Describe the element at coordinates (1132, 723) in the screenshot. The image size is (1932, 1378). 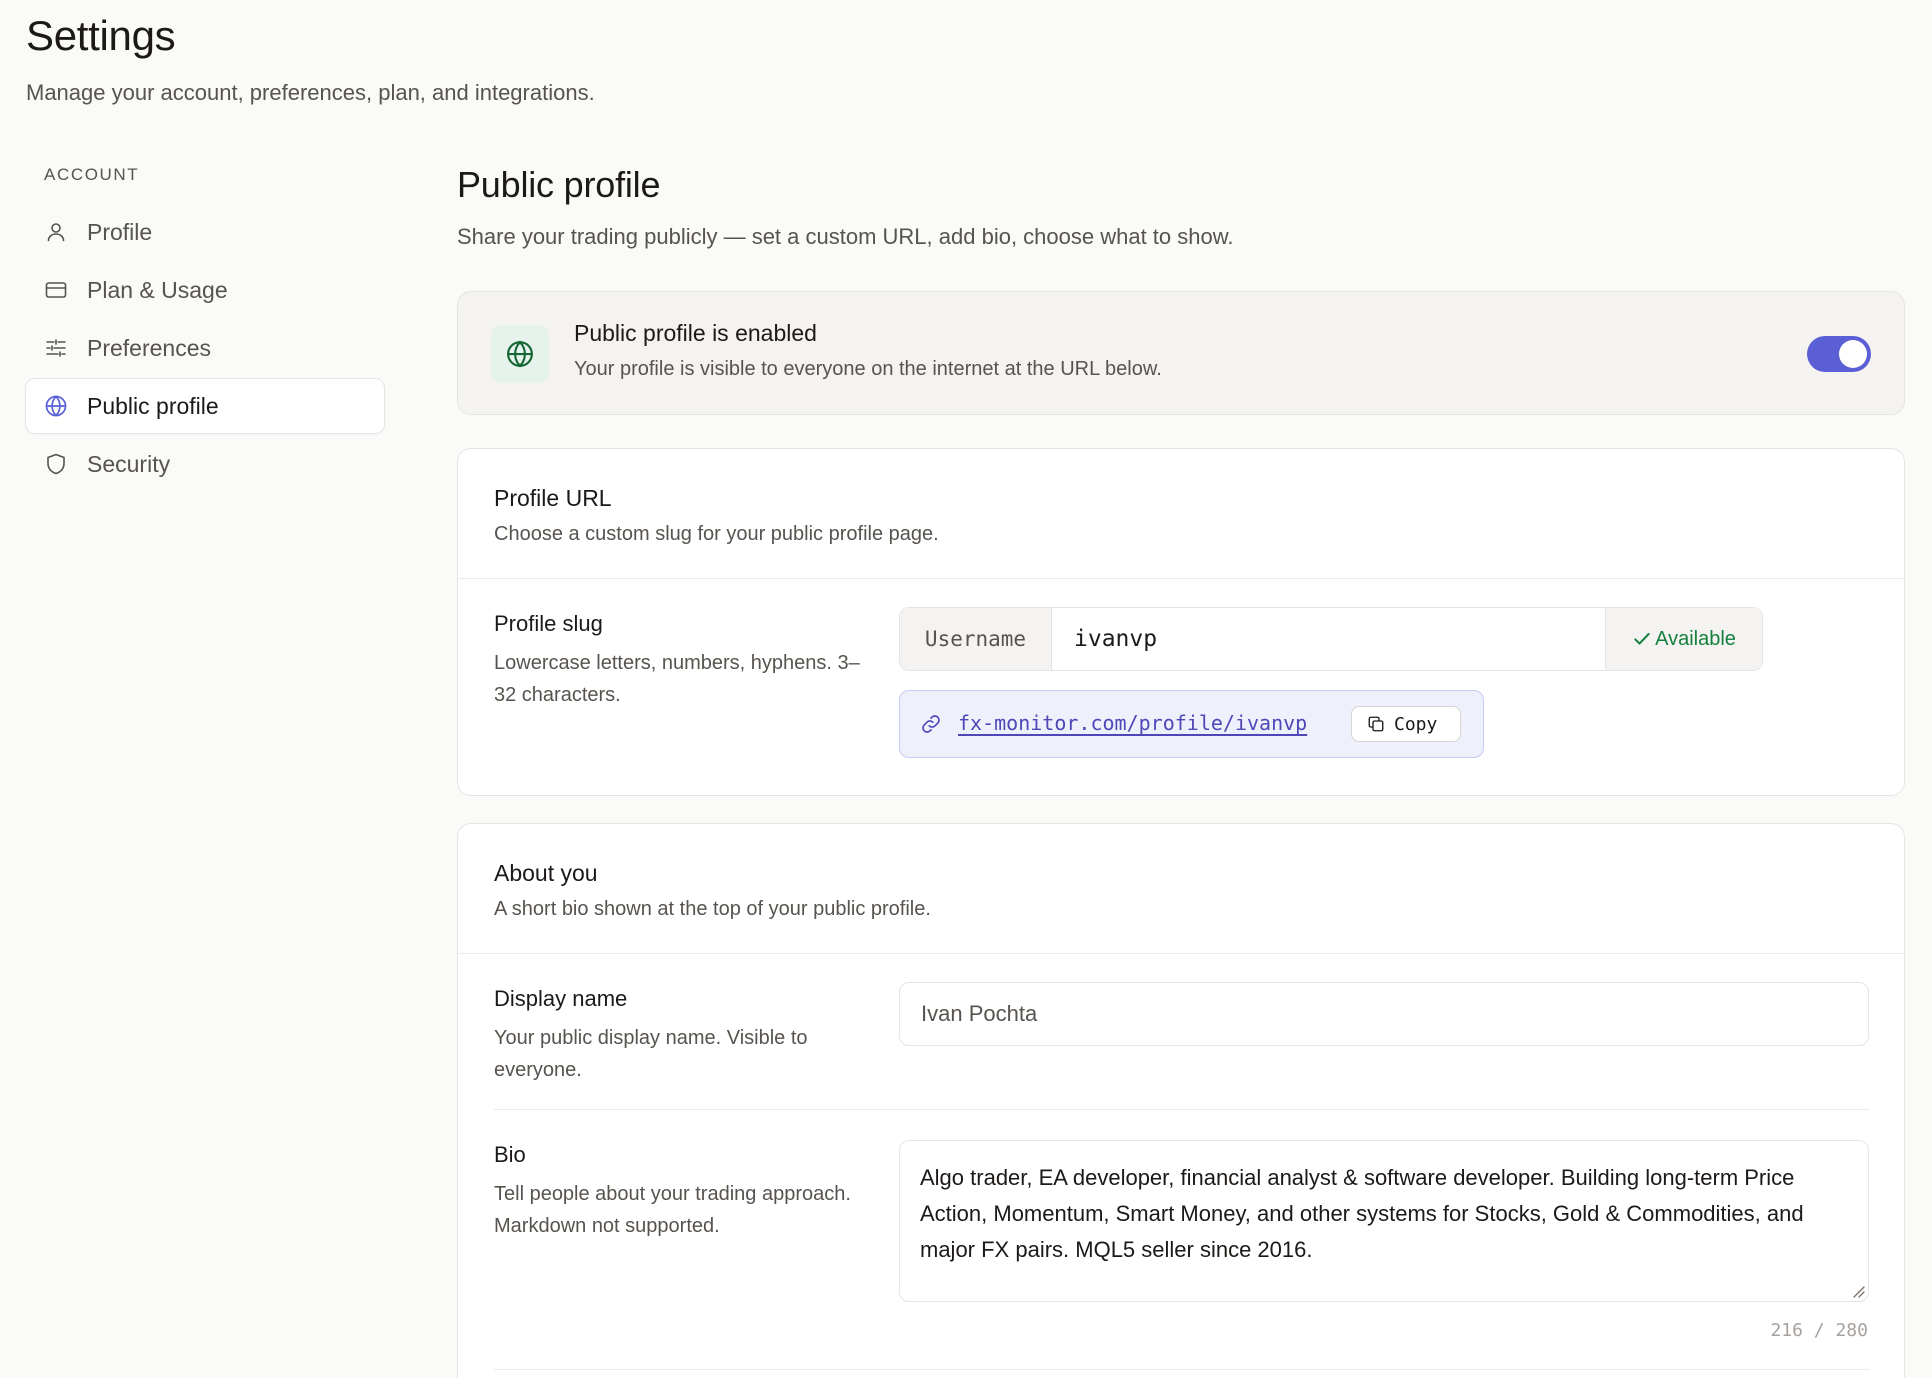
I see `profile-url-link: fx-monitor.com/profile/ivanvp` at that location.